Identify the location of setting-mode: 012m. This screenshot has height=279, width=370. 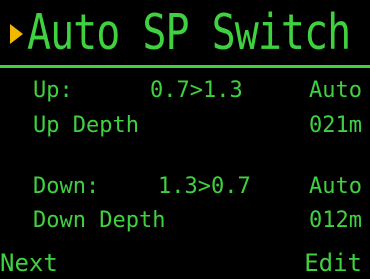
(335, 220).